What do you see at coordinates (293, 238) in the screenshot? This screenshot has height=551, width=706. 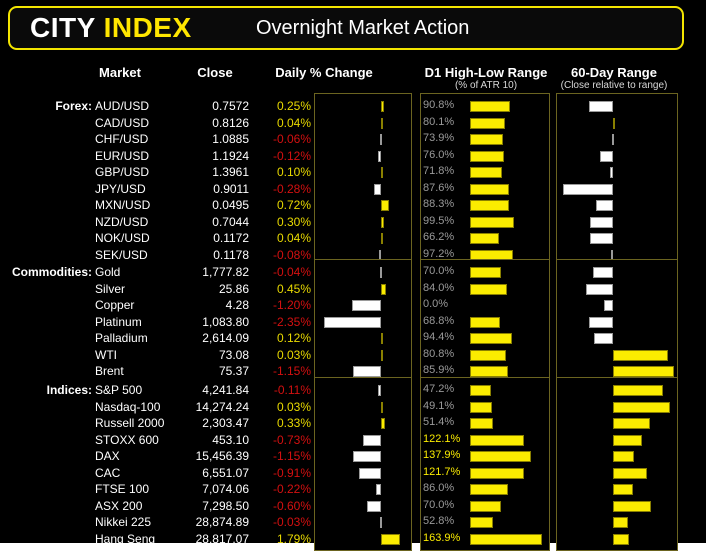 I see `daily-change-value: 0.04%` at bounding box center [293, 238].